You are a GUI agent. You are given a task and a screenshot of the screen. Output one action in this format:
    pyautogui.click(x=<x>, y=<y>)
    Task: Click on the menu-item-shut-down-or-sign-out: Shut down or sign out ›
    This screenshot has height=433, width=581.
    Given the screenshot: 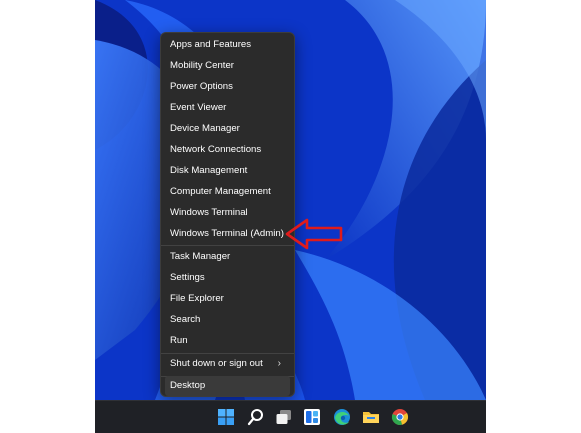 What is the action you would take?
    pyautogui.click(x=227, y=364)
    